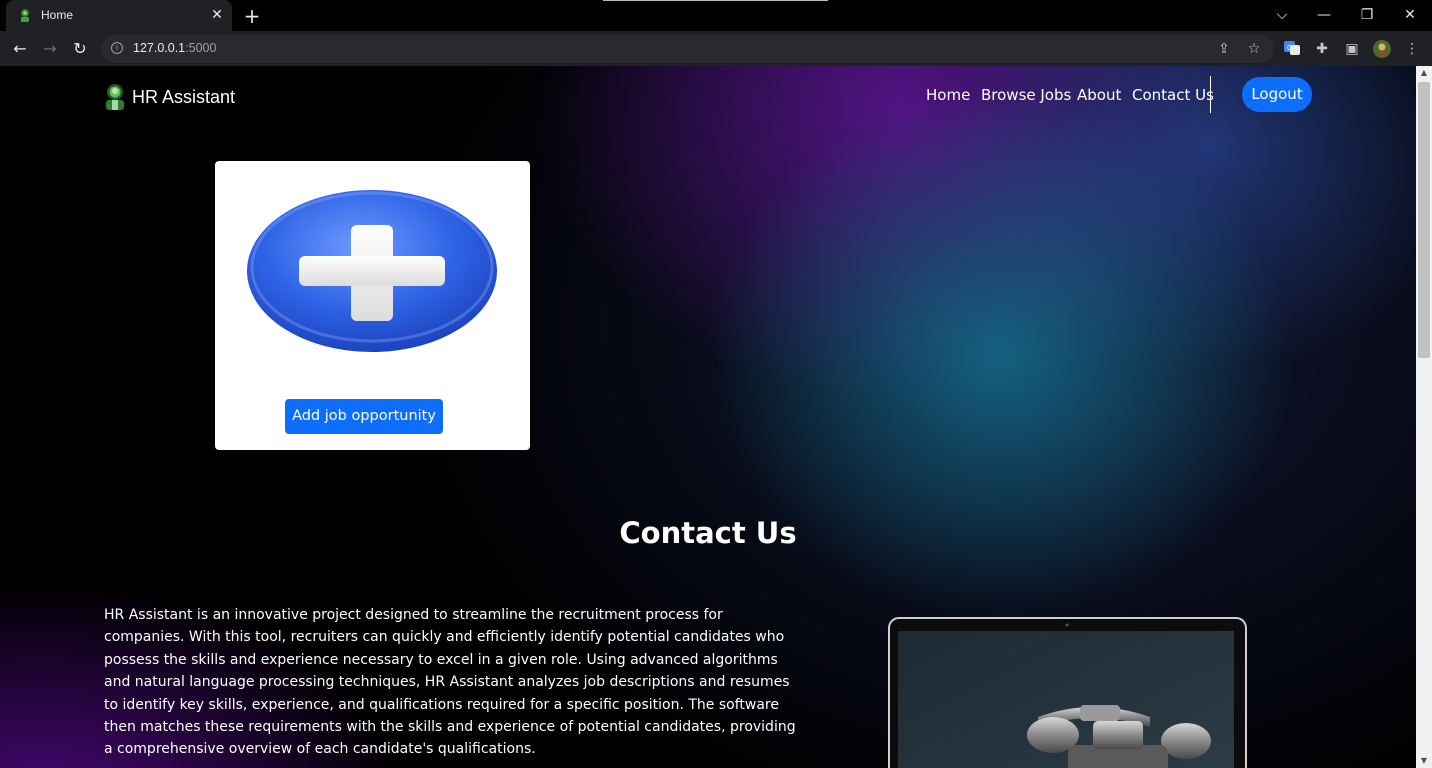 The image size is (1432, 768). Describe the element at coordinates (20, 49) in the screenshot. I see `back-icon: ←` at that location.